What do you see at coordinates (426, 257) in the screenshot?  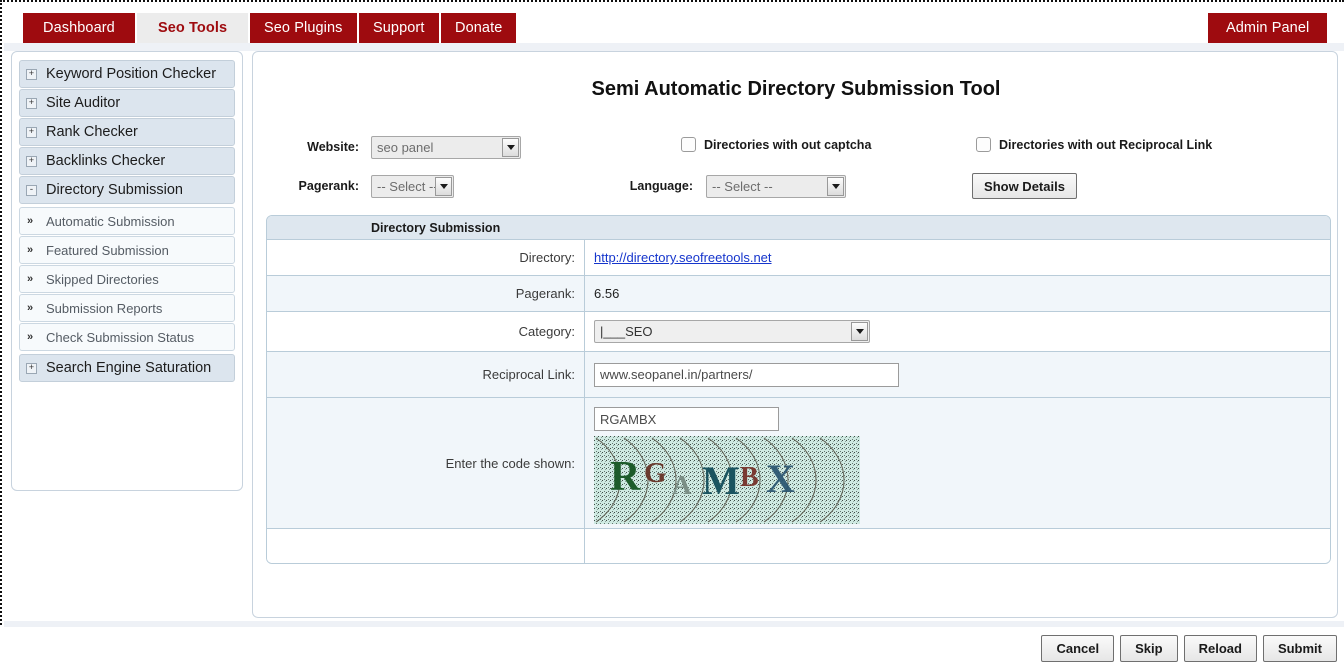 I see `directory-label: Directory:` at bounding box center [426, 257].